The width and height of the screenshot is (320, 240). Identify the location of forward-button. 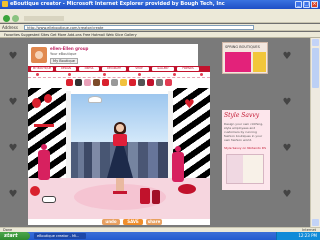
(15, 18).